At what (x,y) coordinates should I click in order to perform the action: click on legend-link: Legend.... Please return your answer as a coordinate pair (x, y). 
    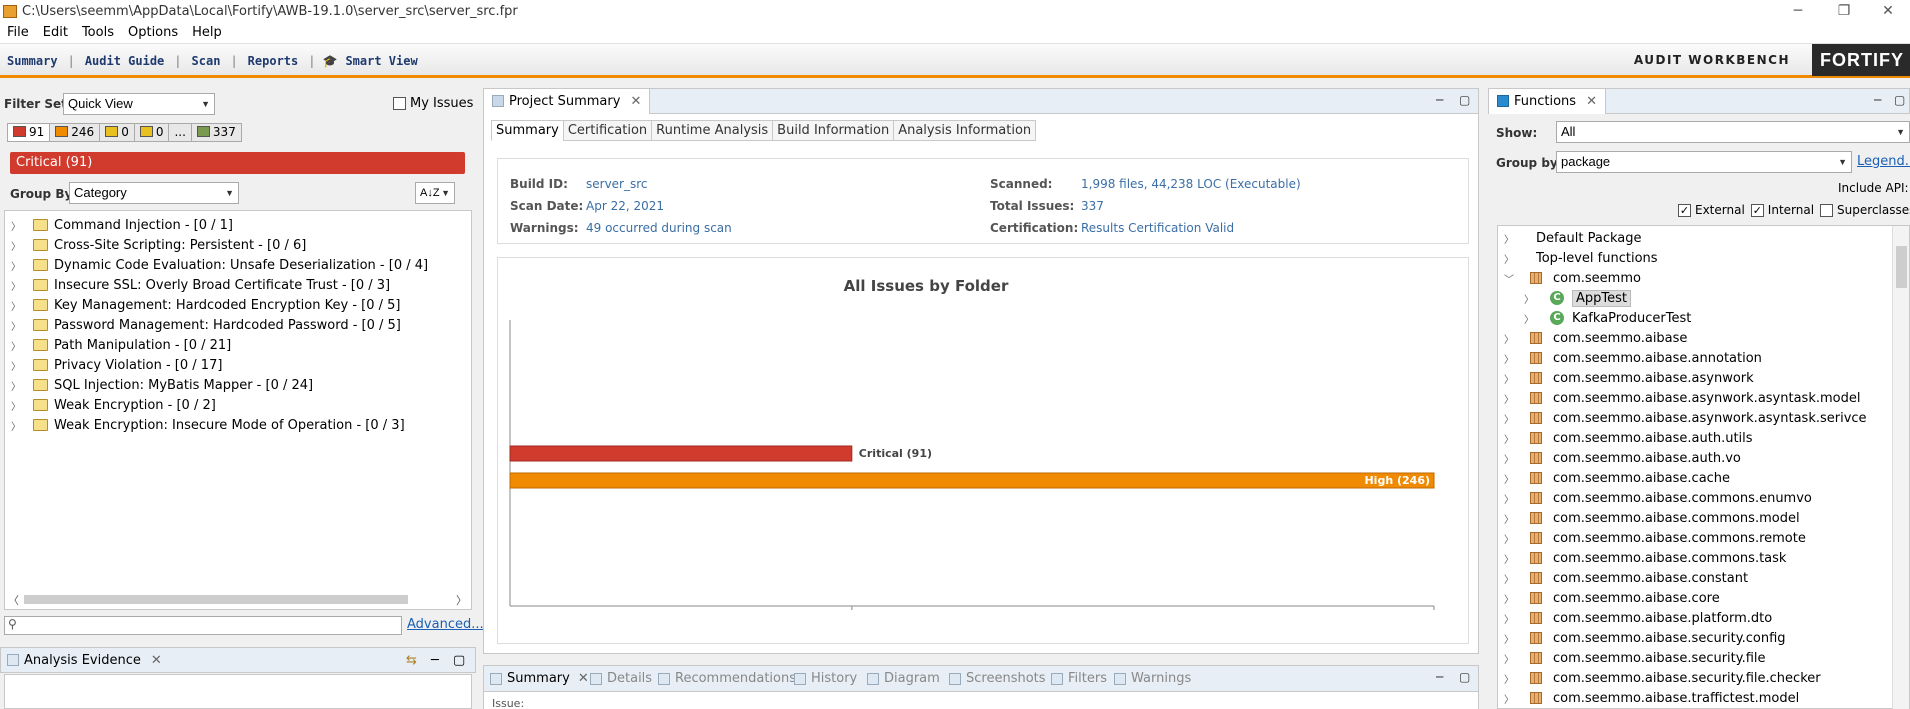
    Looking at the image, I should click on (1883, 161).